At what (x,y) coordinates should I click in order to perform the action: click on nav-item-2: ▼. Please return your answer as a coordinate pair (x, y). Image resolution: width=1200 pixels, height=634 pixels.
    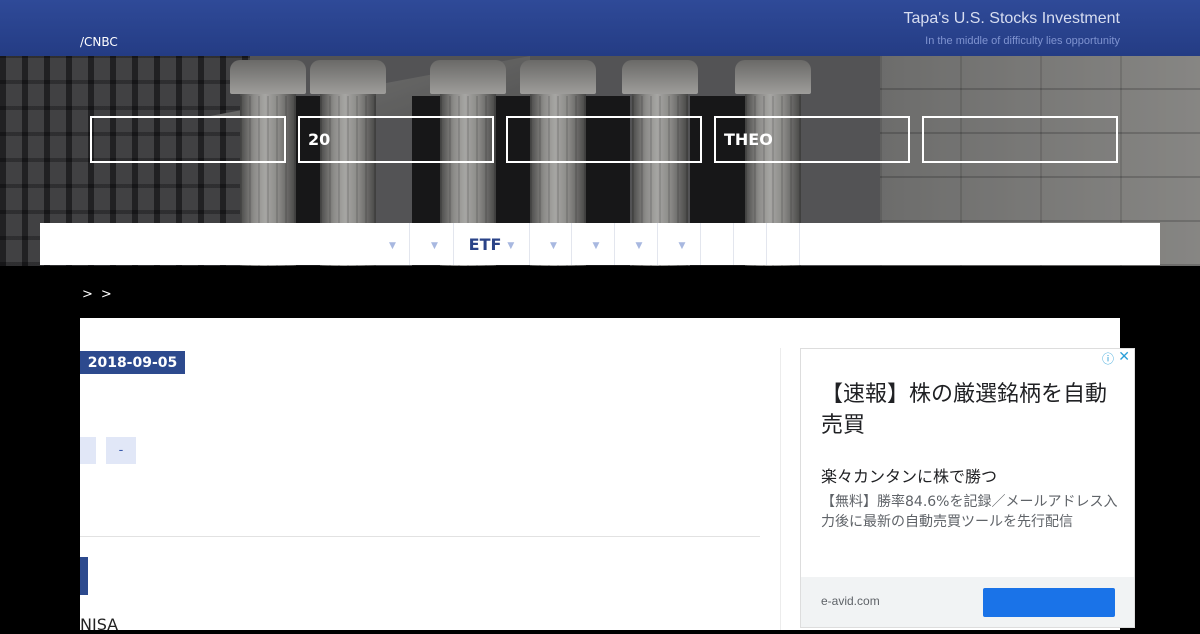
    Looking at the image, I should click on (432, 244).